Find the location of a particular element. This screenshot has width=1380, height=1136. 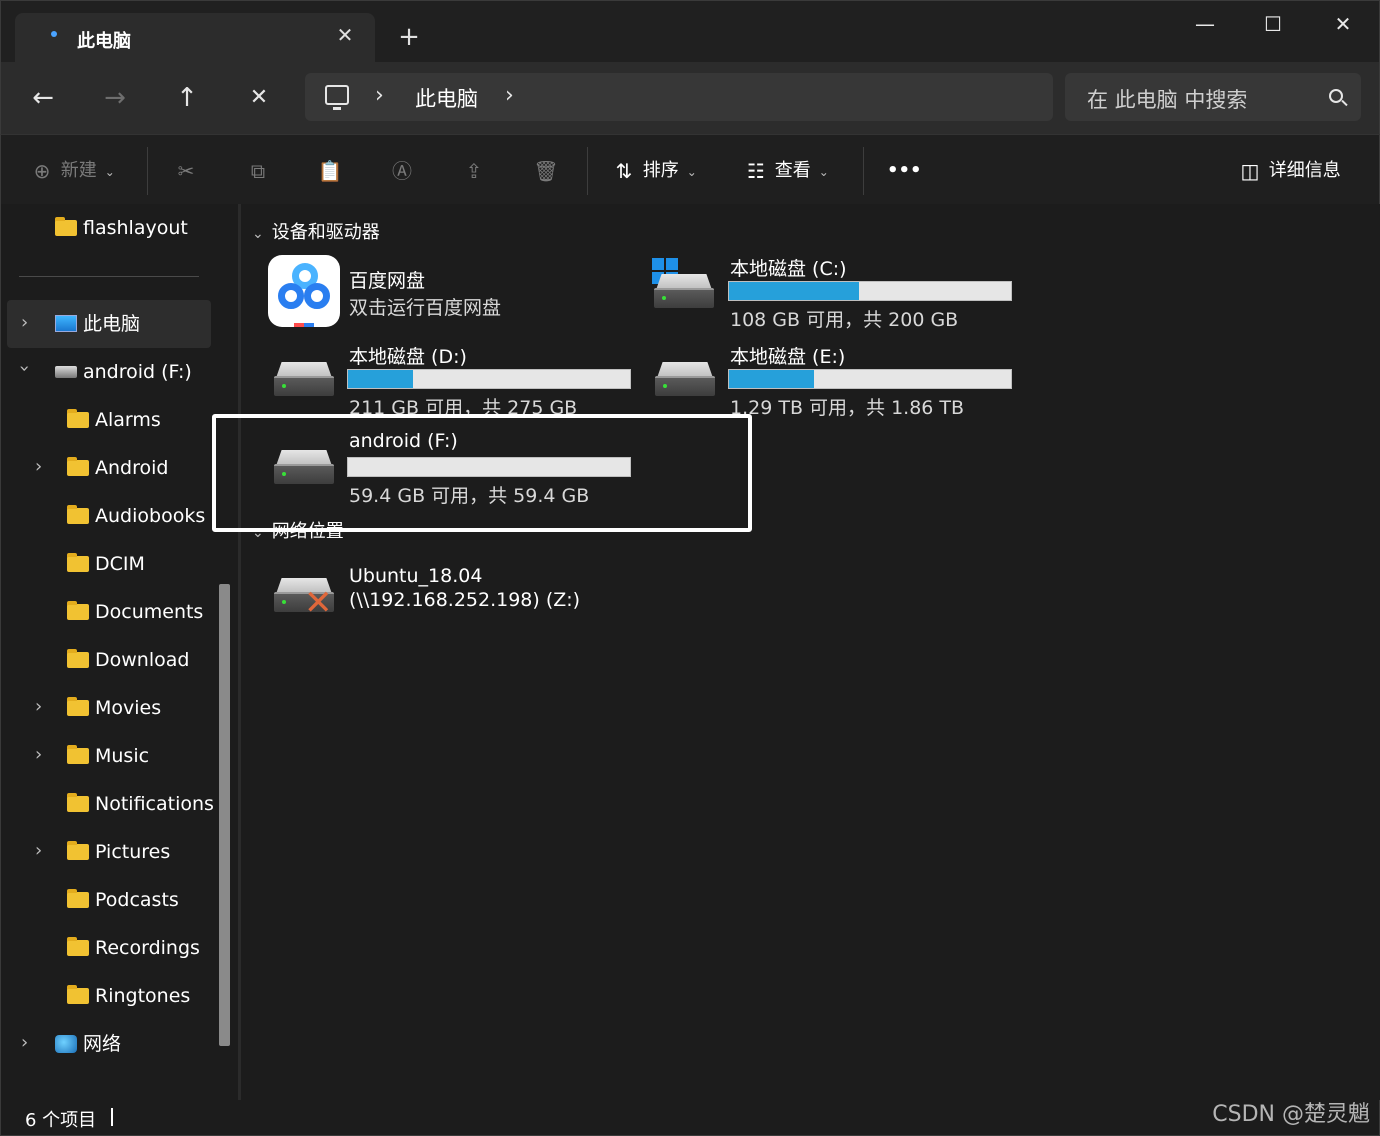

copy-button: ⧉ is located at coordinates (258, 171).